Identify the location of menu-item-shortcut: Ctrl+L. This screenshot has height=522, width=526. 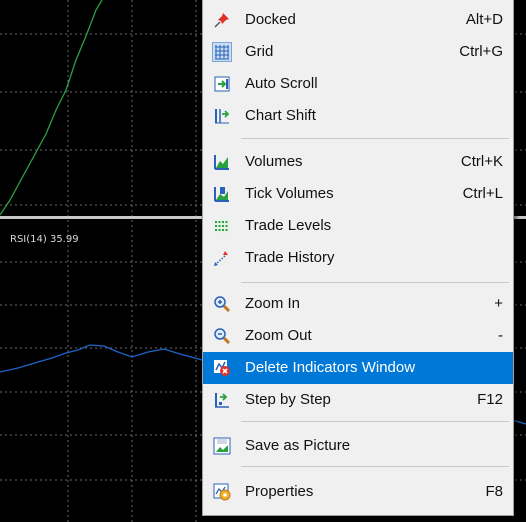
(482, 193).